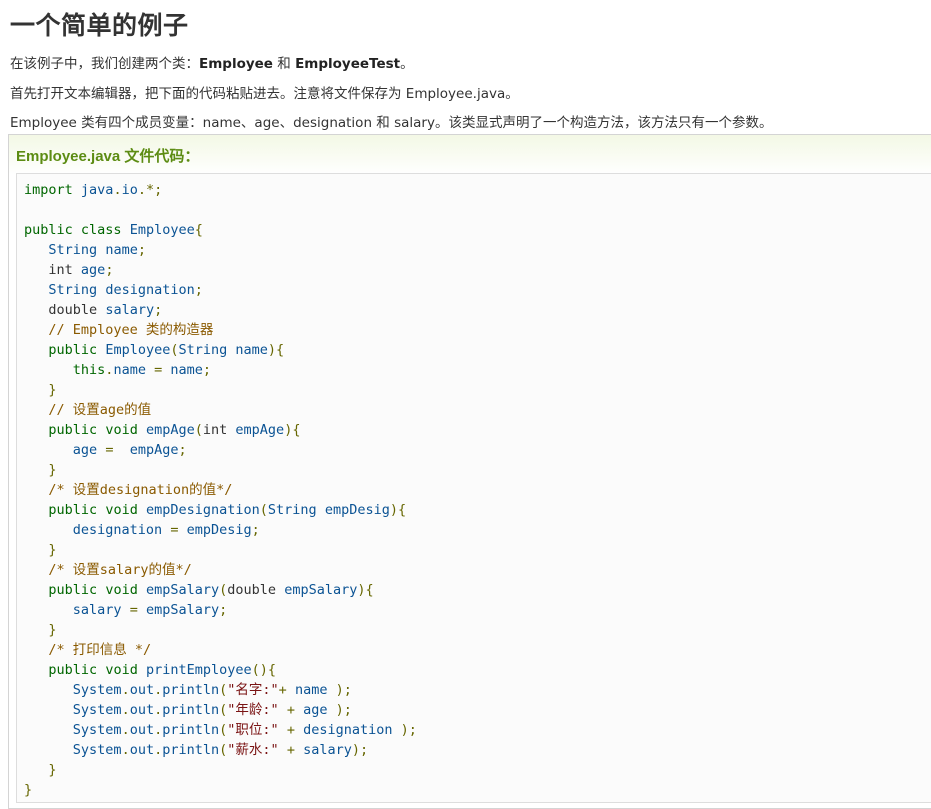 This screenshot has width=931, height=809. Describe the element at coordinates (236, 64) in the screenshot. I see `class-name-employee: Employee` at that location.